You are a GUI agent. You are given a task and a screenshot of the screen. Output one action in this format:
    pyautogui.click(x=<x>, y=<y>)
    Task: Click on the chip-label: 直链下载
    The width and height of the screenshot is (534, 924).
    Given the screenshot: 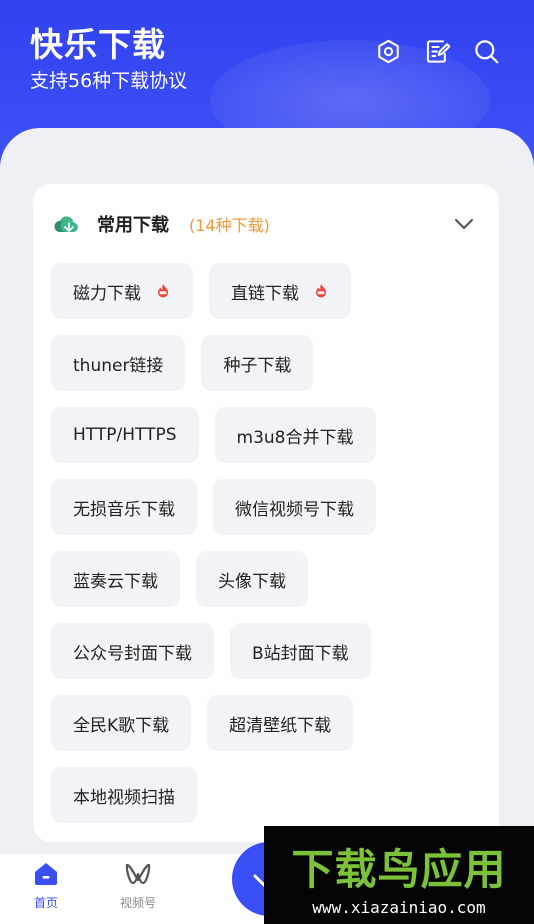 What is the action you would take?
    pyautogui.click(x=265, y=293)
    